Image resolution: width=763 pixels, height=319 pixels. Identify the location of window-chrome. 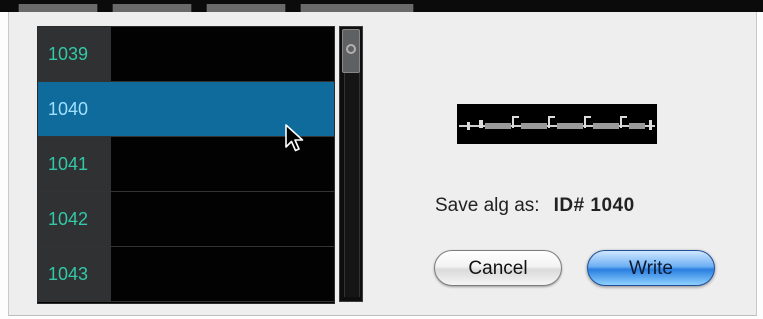
(381, 6).